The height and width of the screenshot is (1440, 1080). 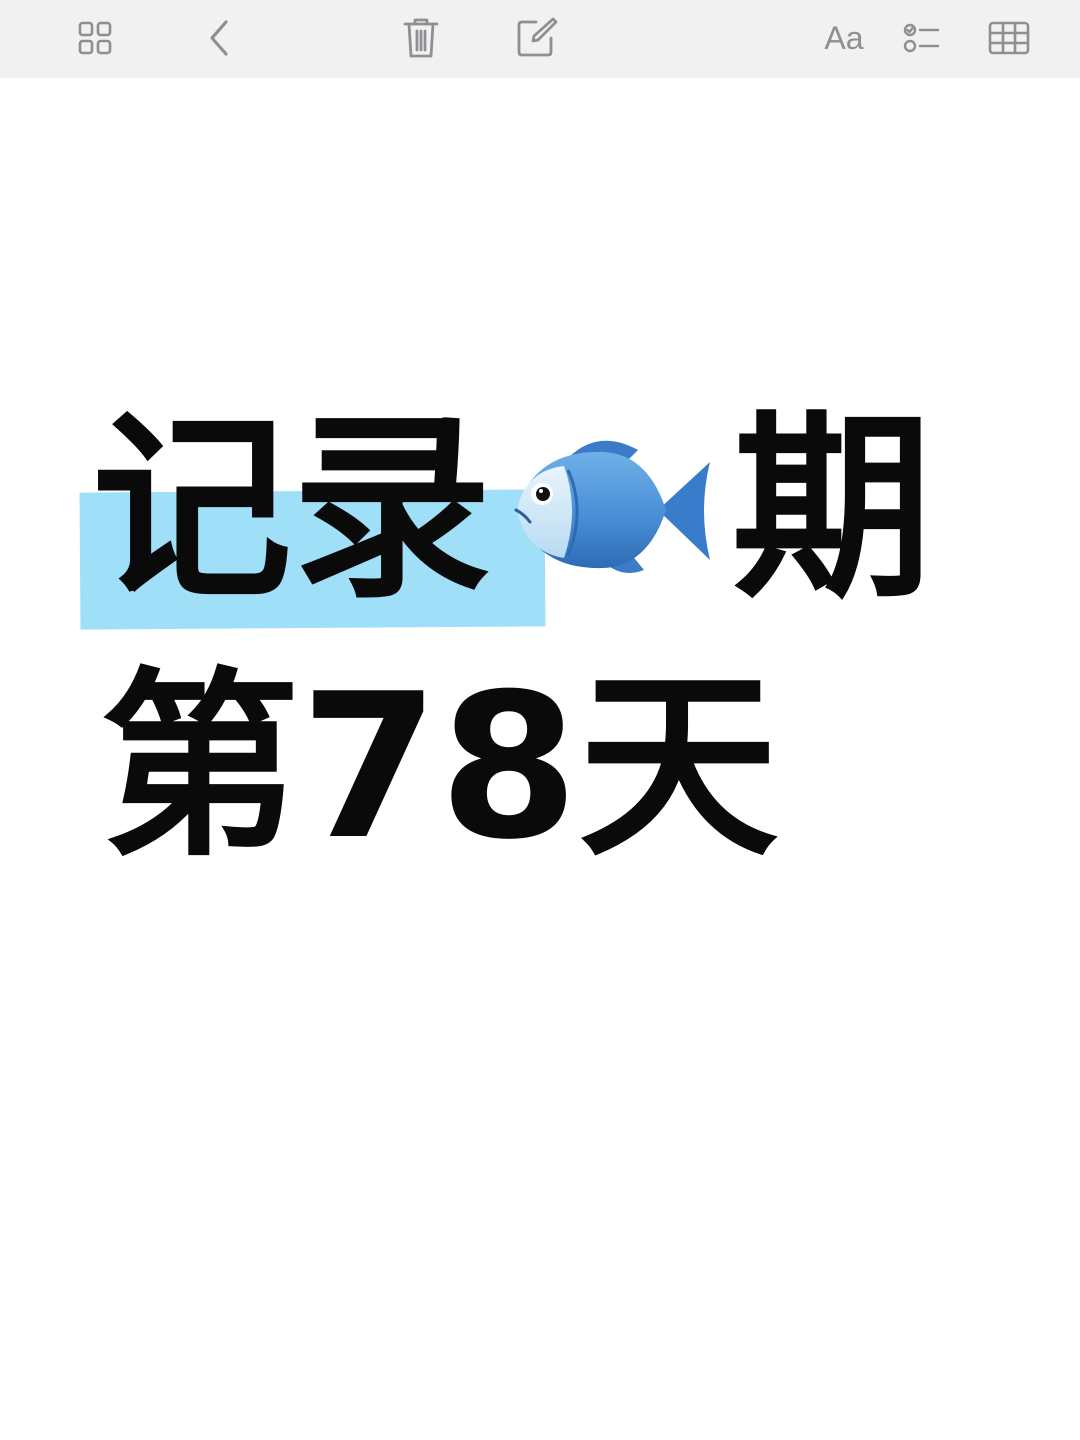 I want to click on note-line-1: 记录 期, so click(x=512, y=510).